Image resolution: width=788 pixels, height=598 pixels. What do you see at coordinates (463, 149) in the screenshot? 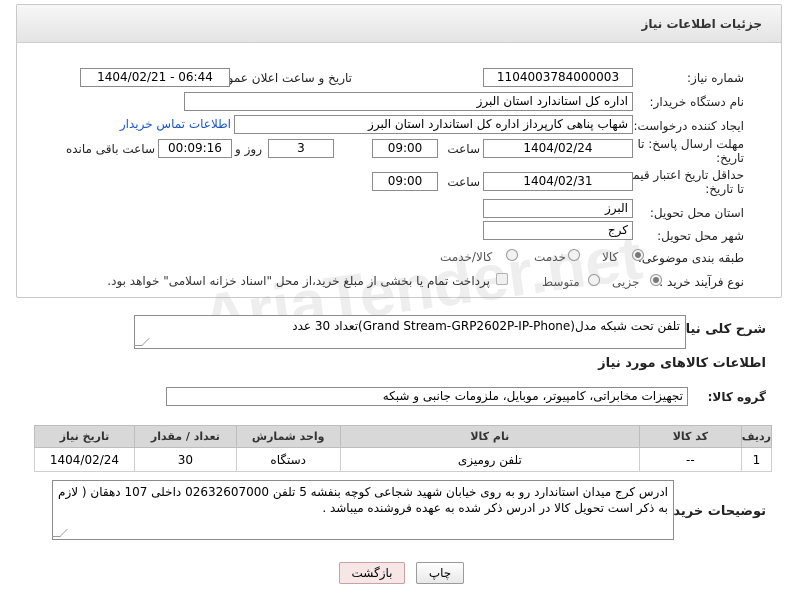
I see `deadline-time-label: ساعت` at bounding box center [463, 149].